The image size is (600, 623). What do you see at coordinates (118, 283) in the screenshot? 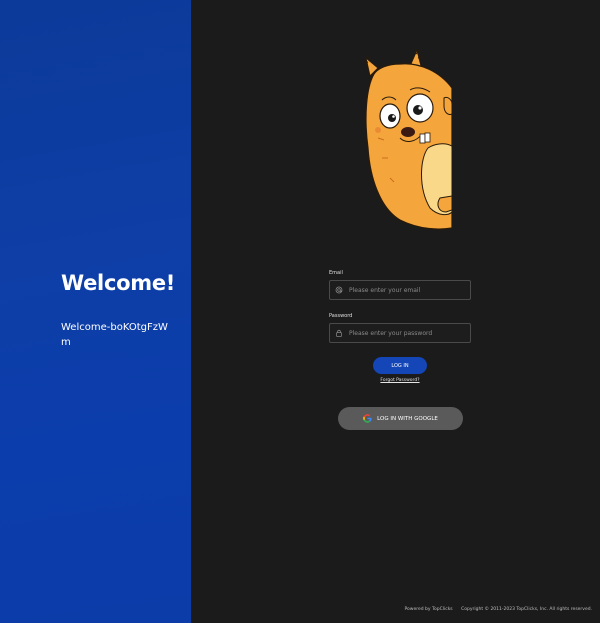
I see `welcome-title: Welcome!` at bounding box center [118, 283].